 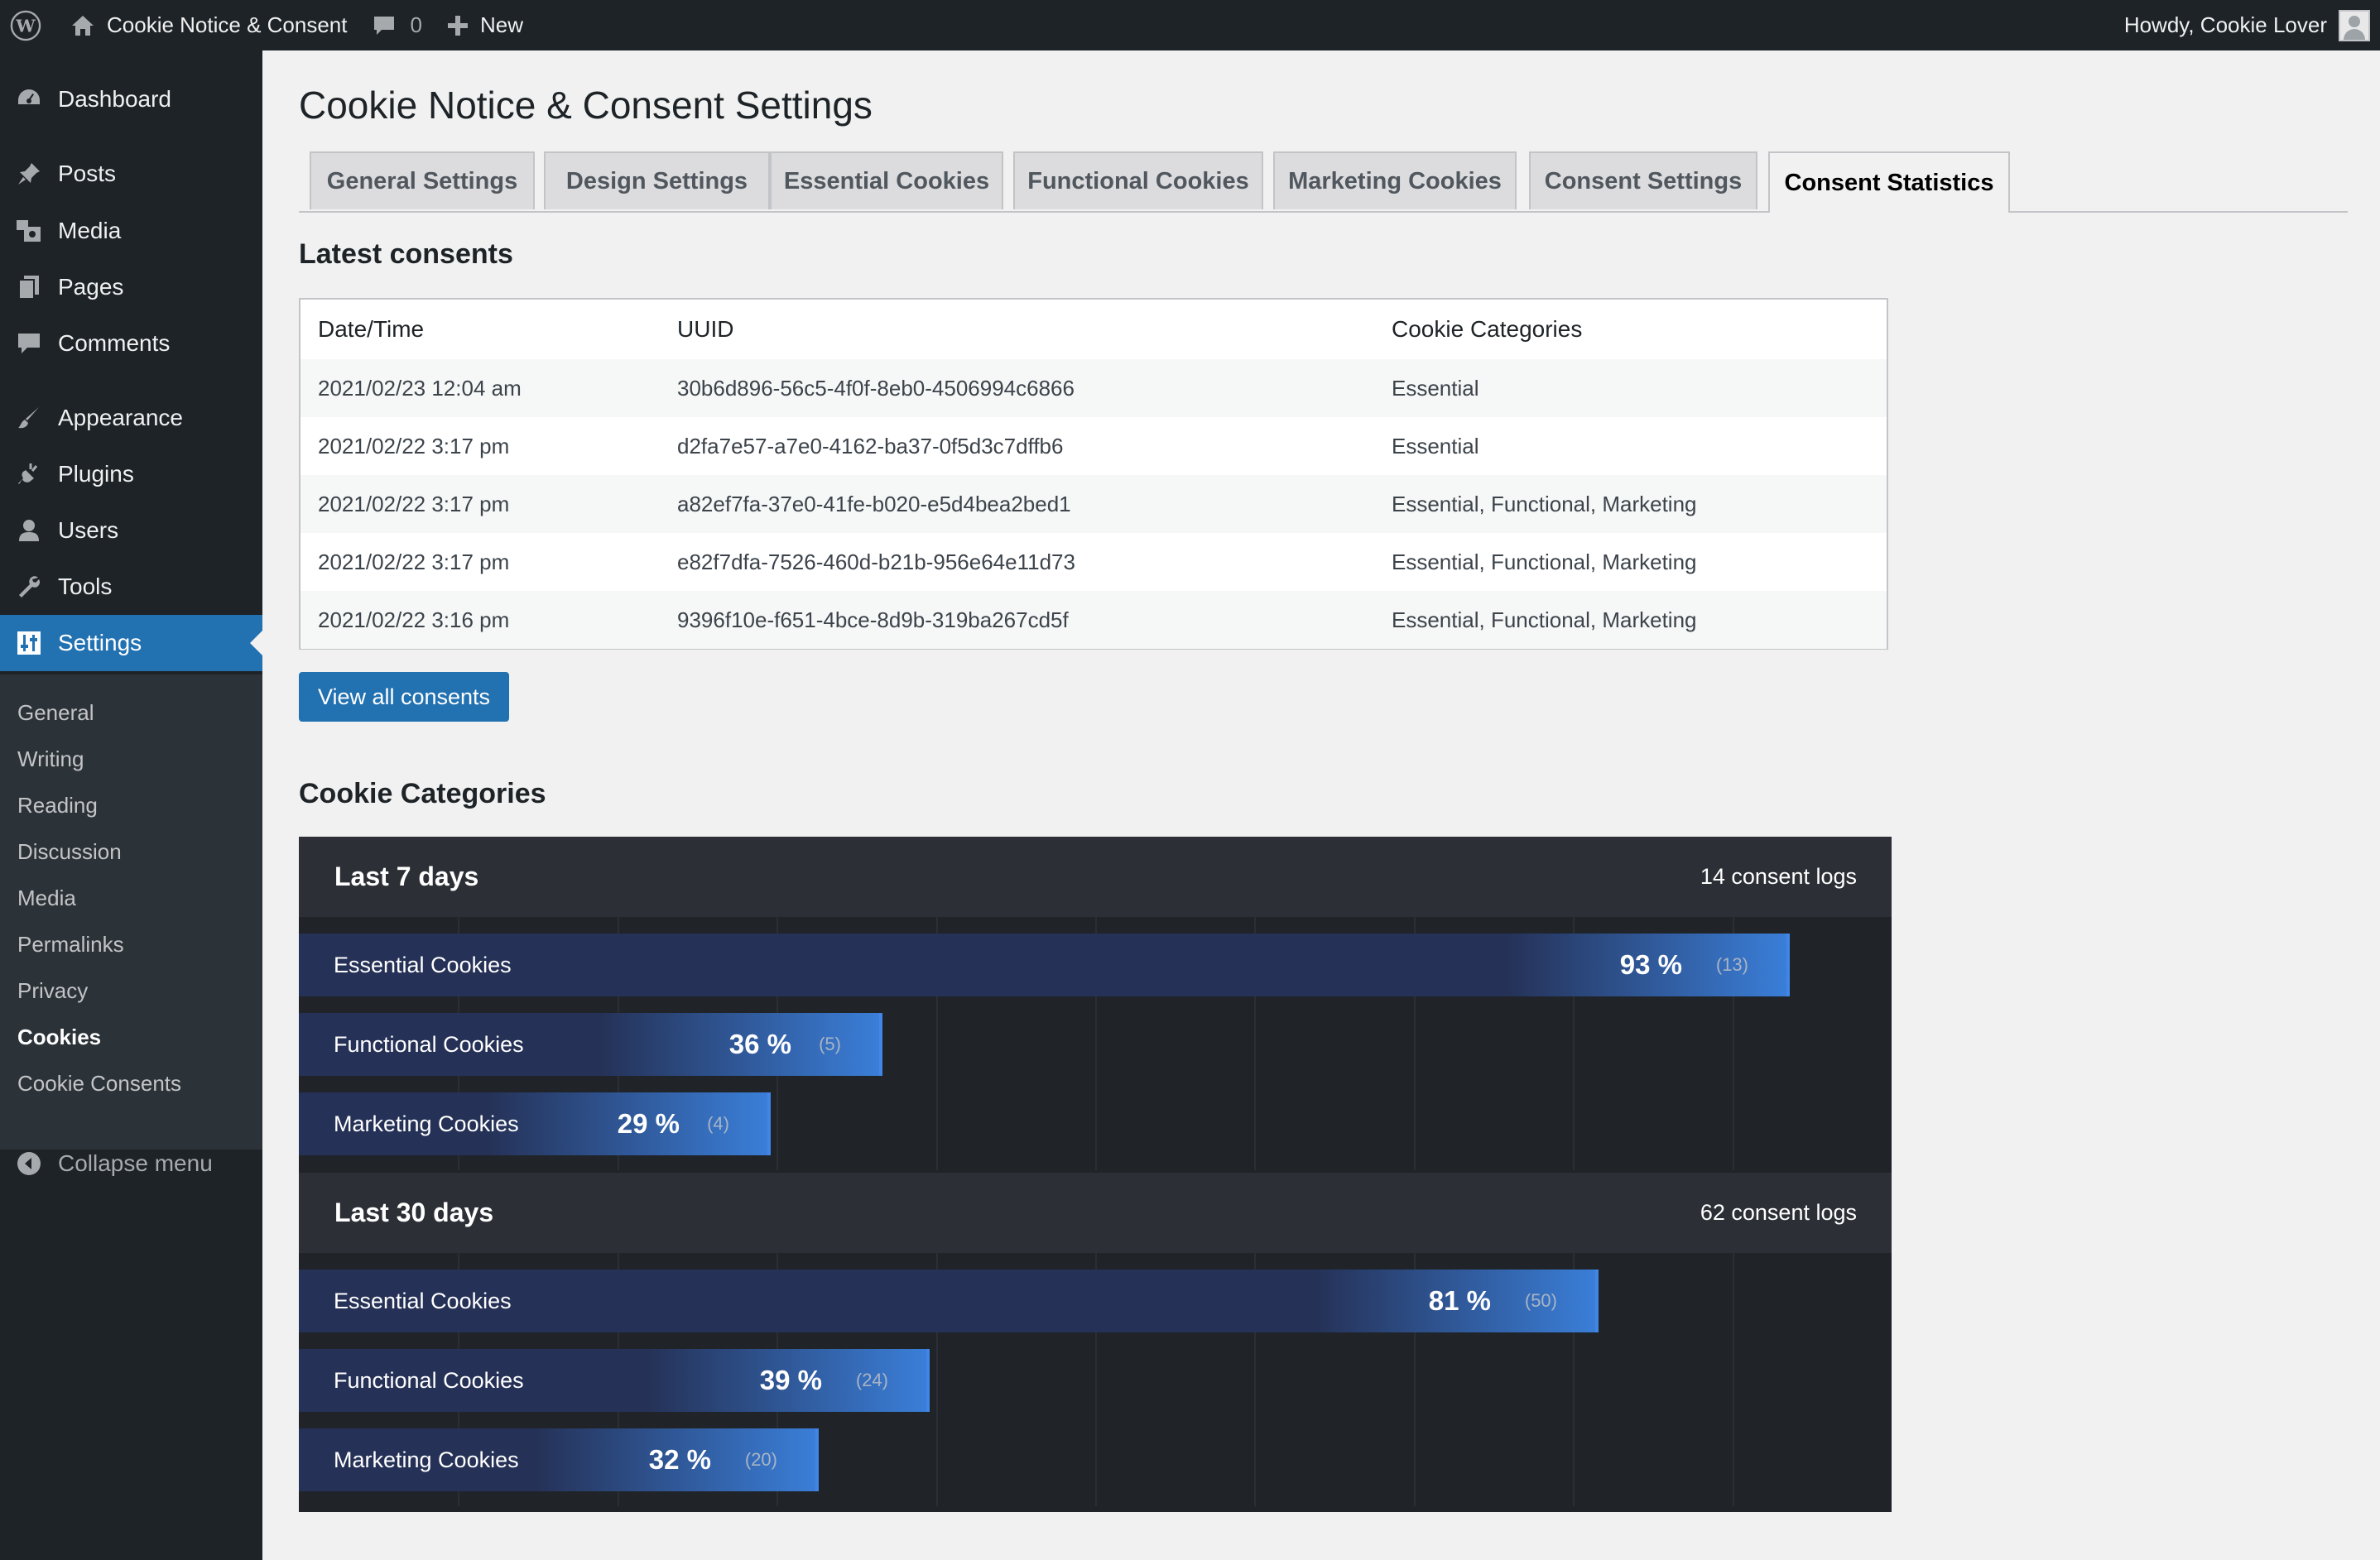 I want to click on category-bar-count: (24), so click(x=871, y=1380).